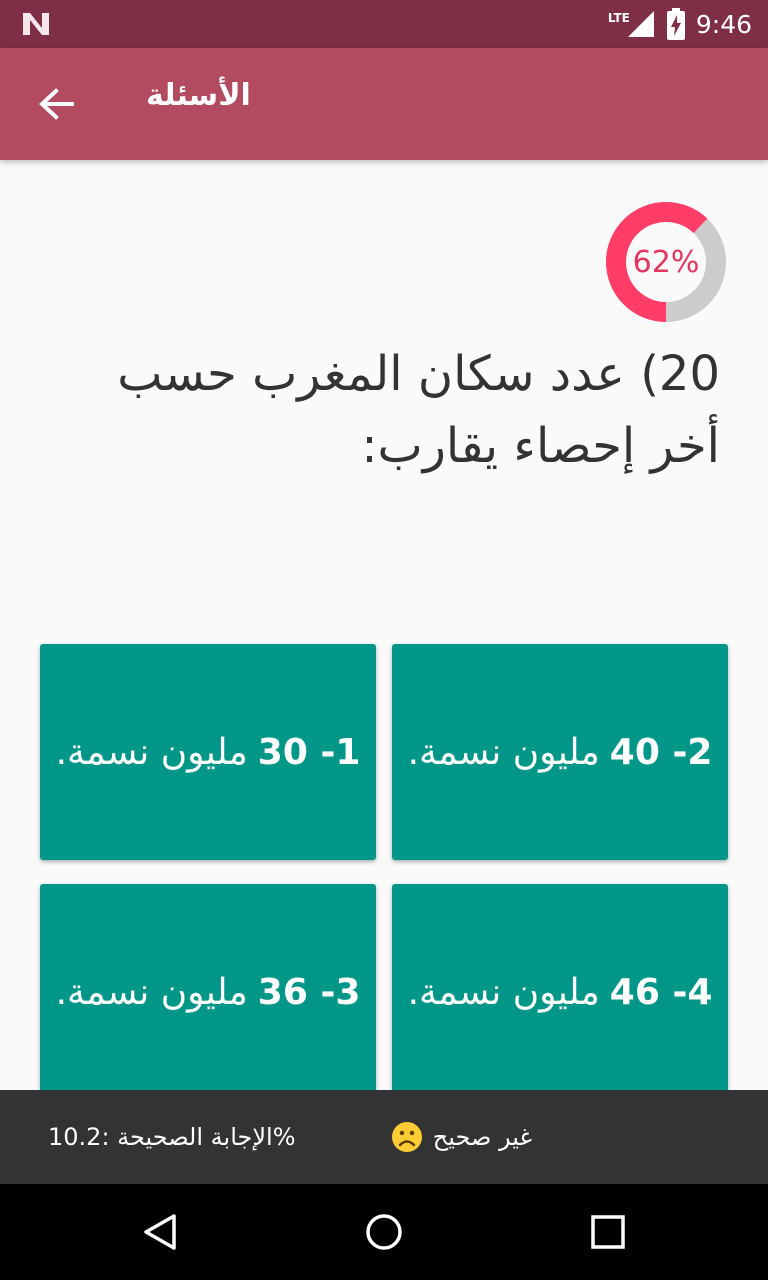  I want to click on page-title: الأسئلة, so click(198, 95).